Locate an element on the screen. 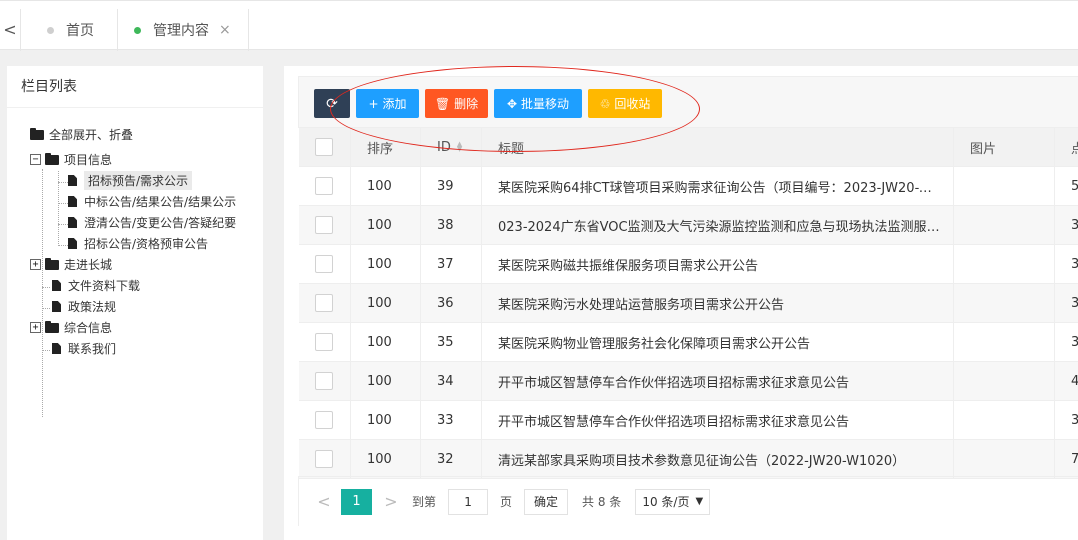 The width and height of the screenshot is (1078, 540). folder-icon is located at coordinates (52, 263).